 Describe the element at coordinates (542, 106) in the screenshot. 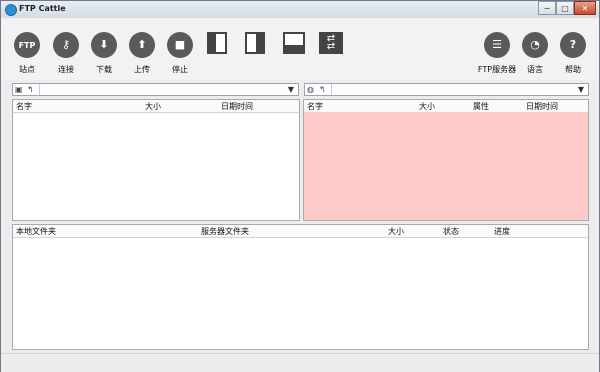

I see `remote-col-datetime: 日期时间` at that location.